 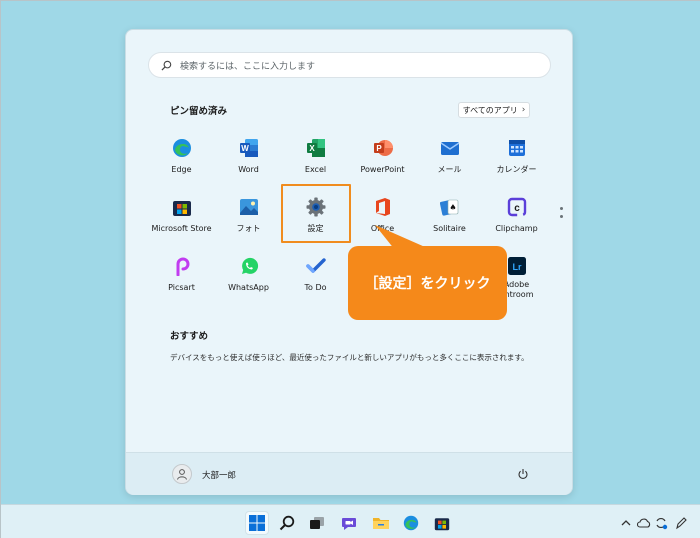 What do you see at coordinates (249, 207) in the screenshot?
I see `photos-icon` at bounding box center [249, 207].